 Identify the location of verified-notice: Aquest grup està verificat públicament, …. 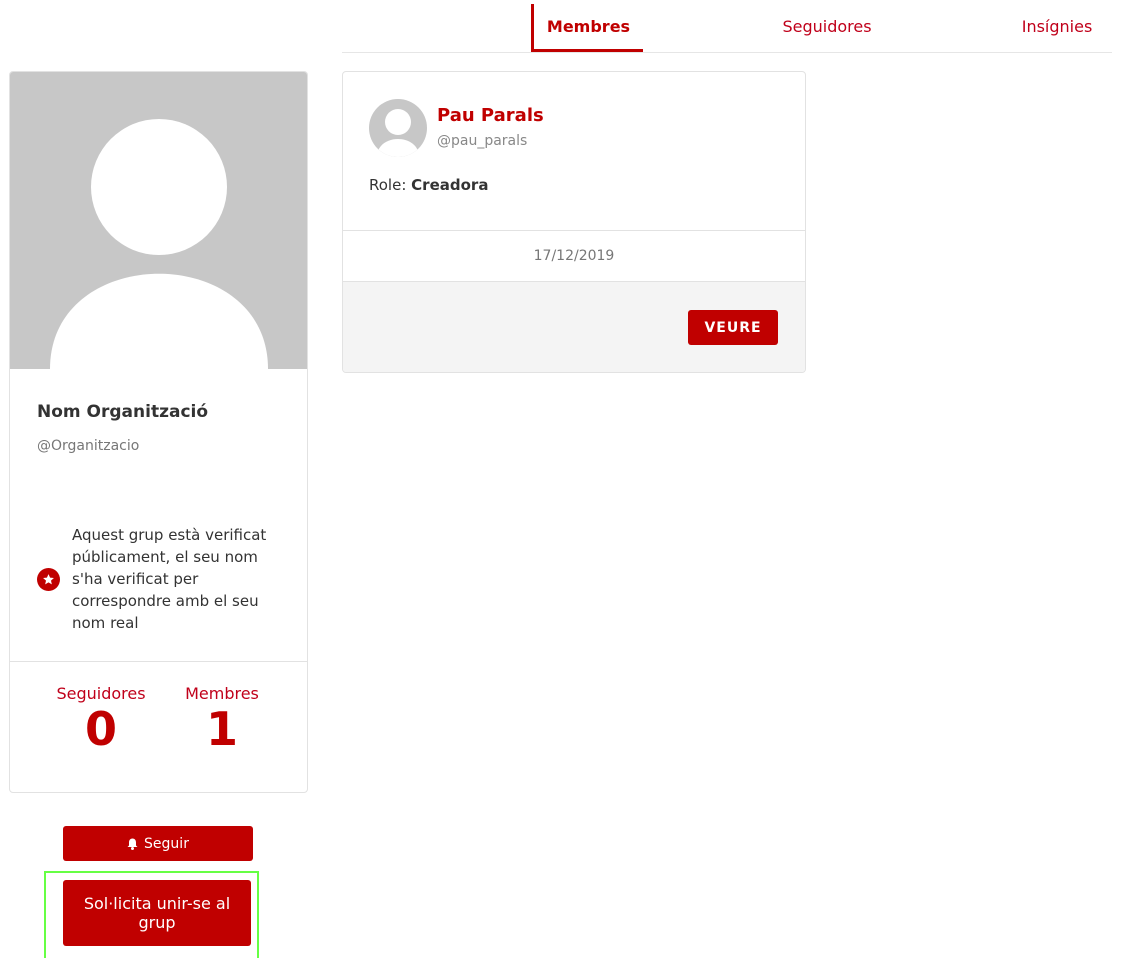
(162, 579).